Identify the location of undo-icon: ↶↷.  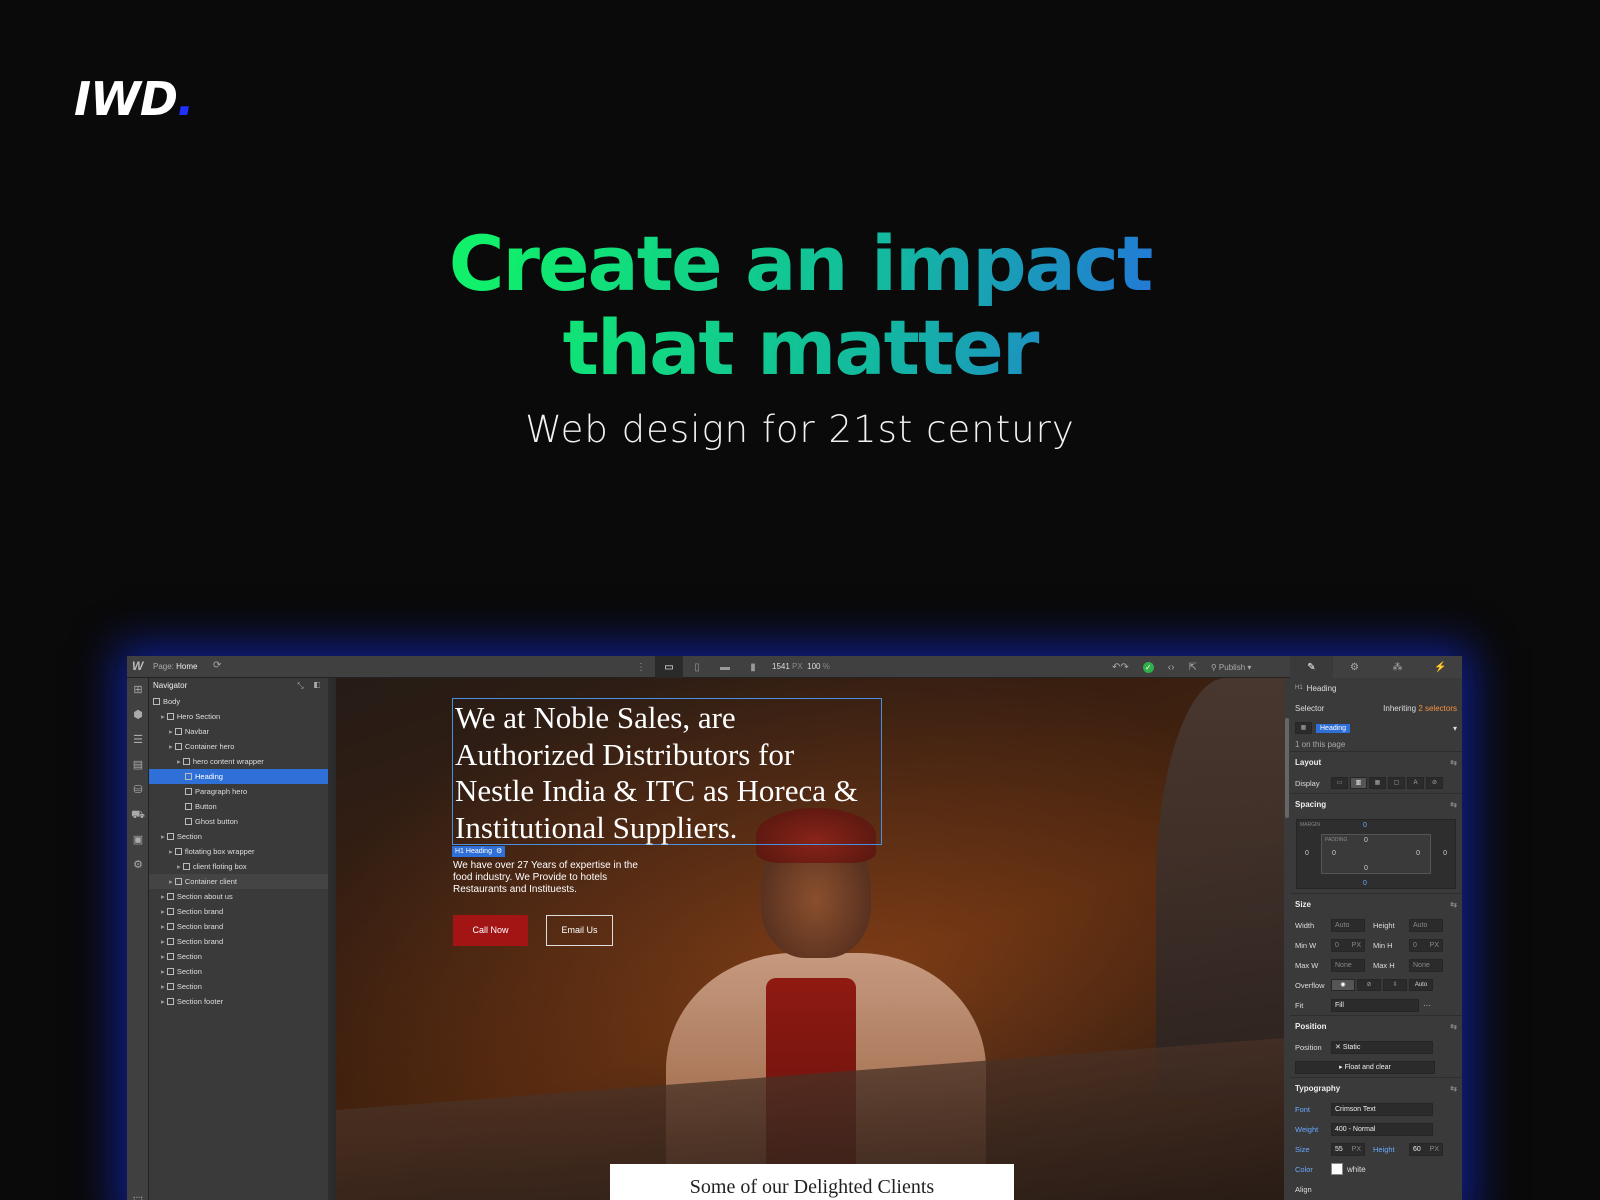
(1120, 667).